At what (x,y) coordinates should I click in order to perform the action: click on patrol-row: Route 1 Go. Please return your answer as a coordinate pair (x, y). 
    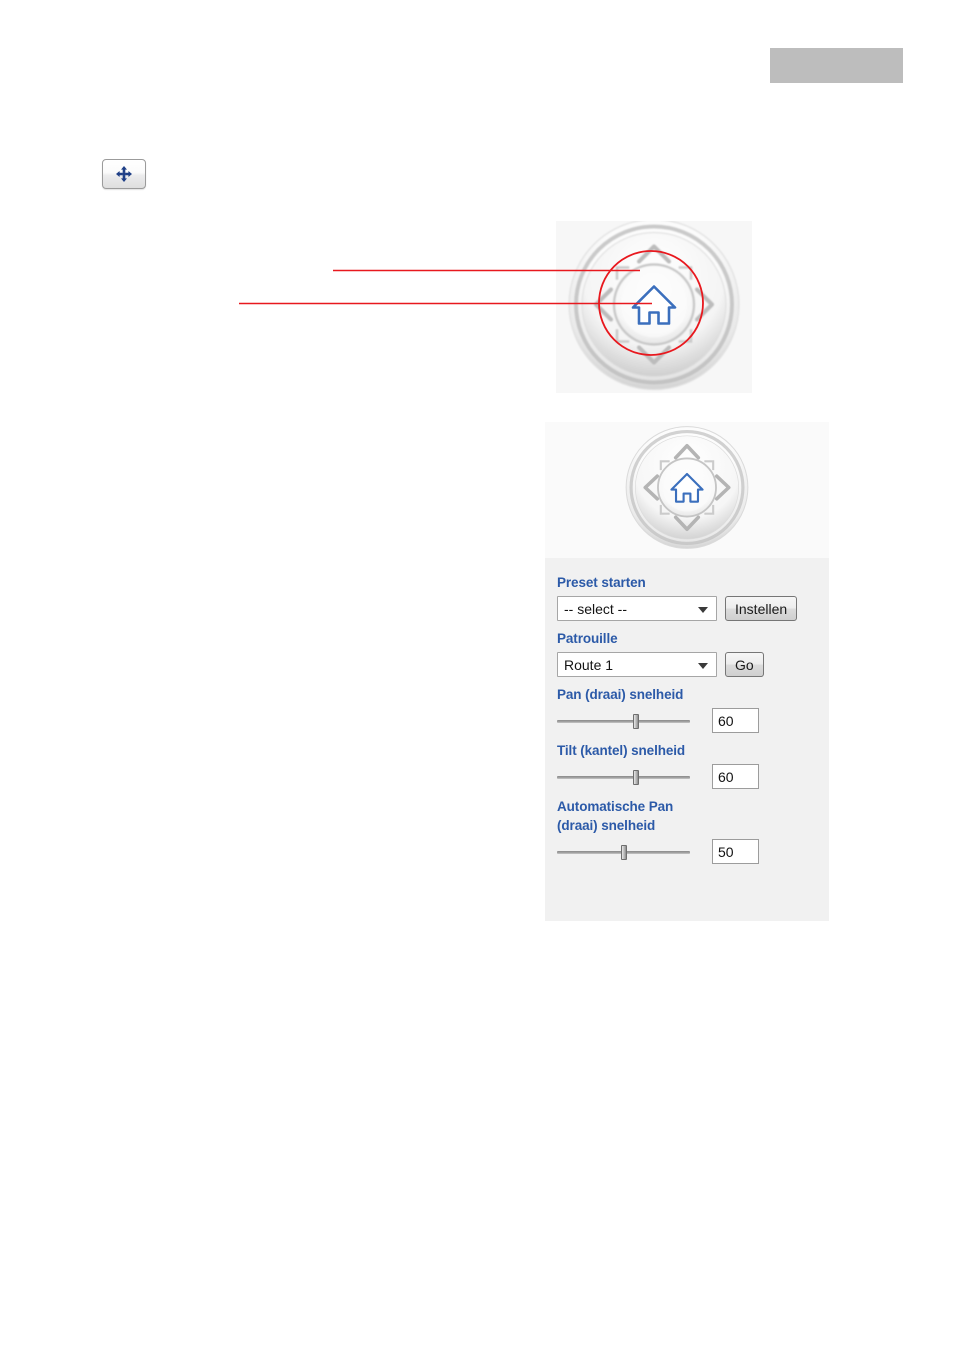
    Looking at the image, I should click on (687, 664).